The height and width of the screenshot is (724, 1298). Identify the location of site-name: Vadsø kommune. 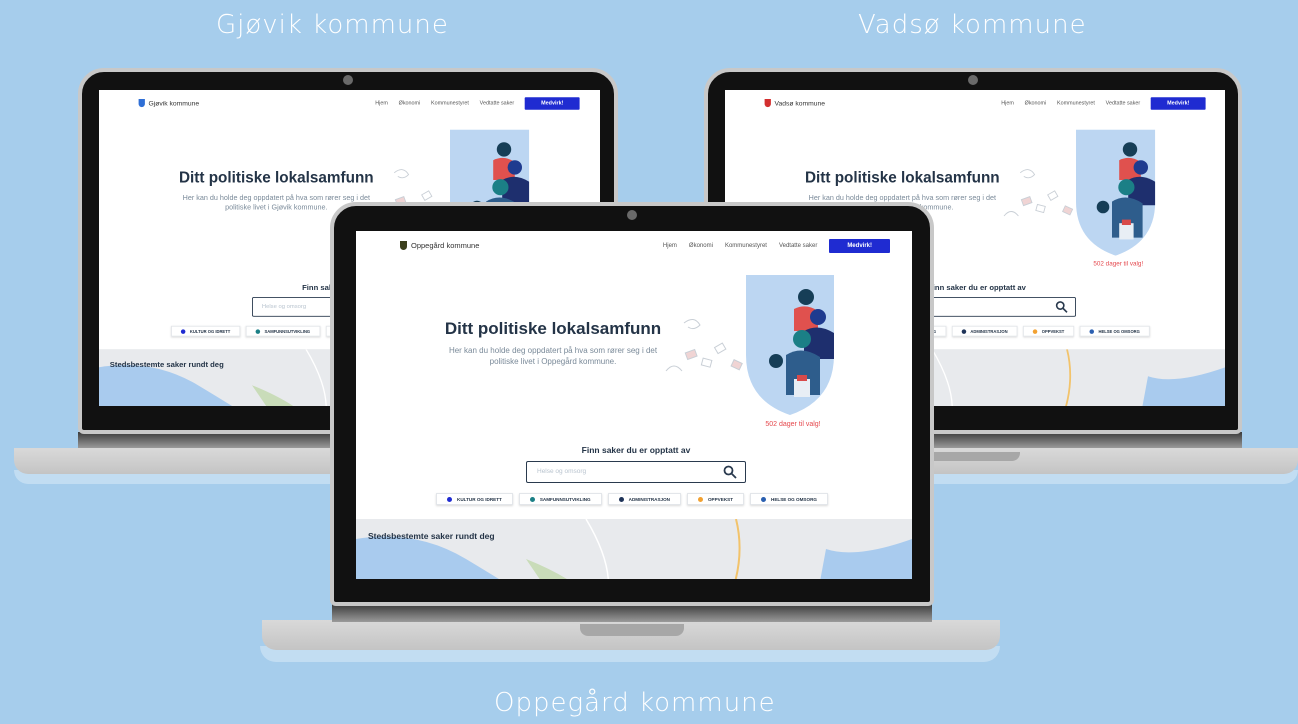
(800, 103).